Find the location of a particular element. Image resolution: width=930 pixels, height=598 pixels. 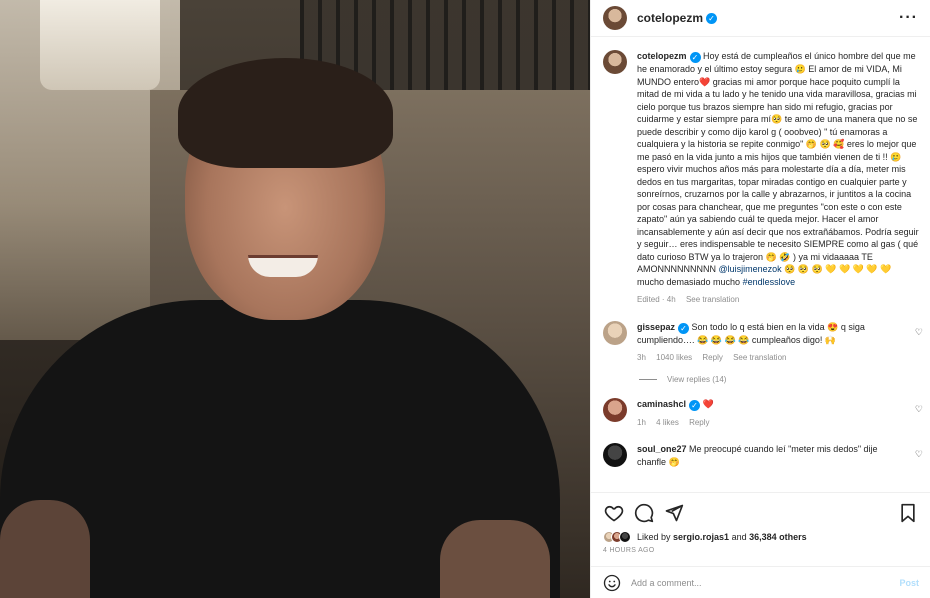

comment-username: soul_one27 is located at coordinates (662, 449).